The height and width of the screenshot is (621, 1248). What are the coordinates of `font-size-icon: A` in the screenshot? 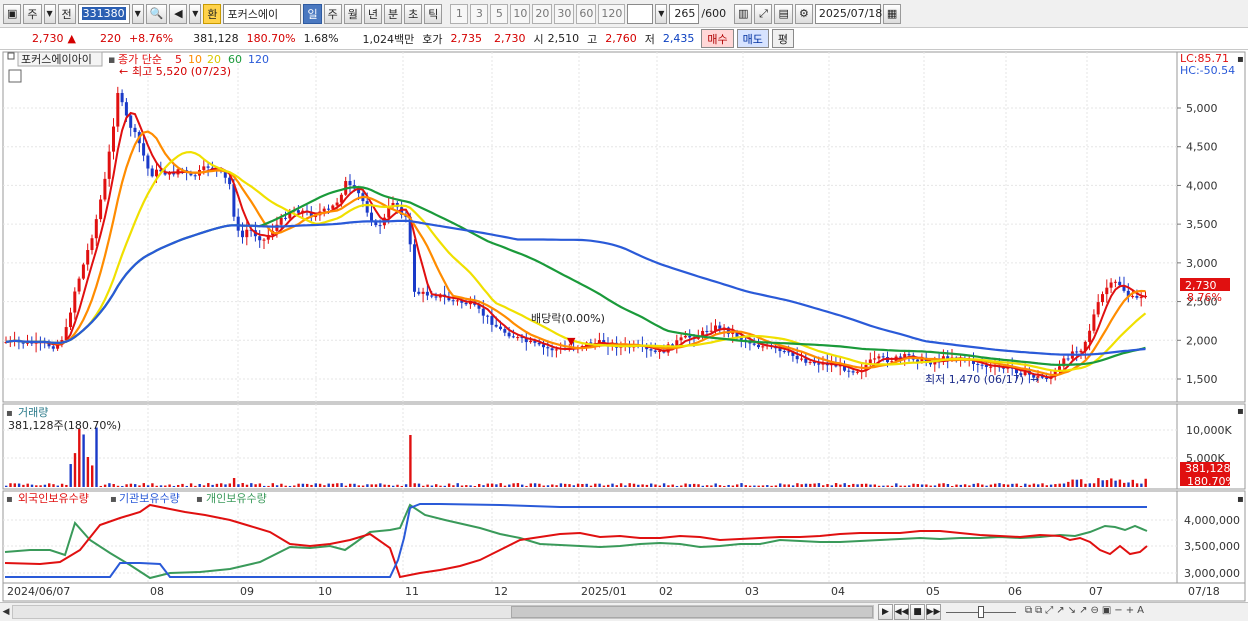 It's located at (1140, 610).